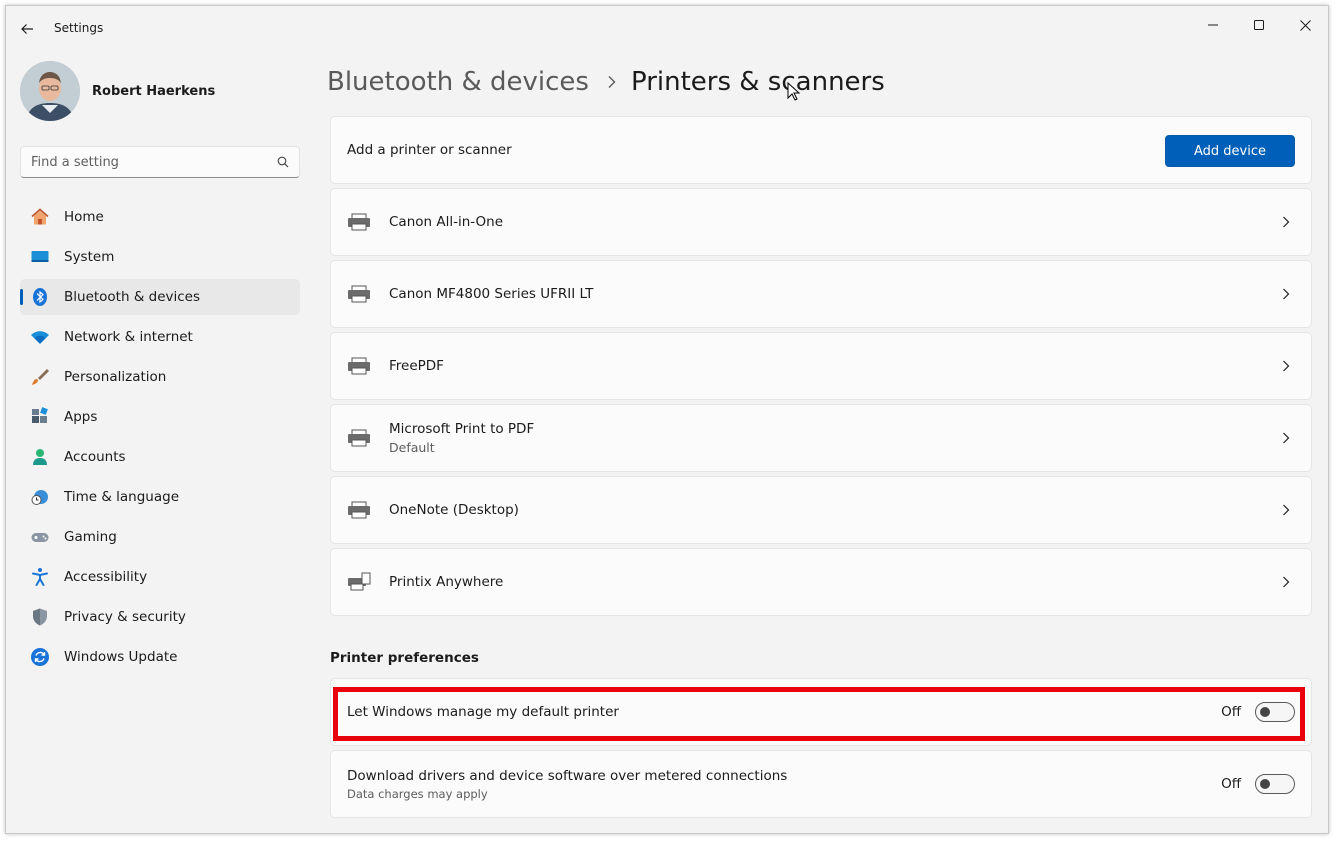 This screenshot has height=842, width=1337. I want to click on sidebar-item-privacy-security: Privacy & security, so click(160, 617).